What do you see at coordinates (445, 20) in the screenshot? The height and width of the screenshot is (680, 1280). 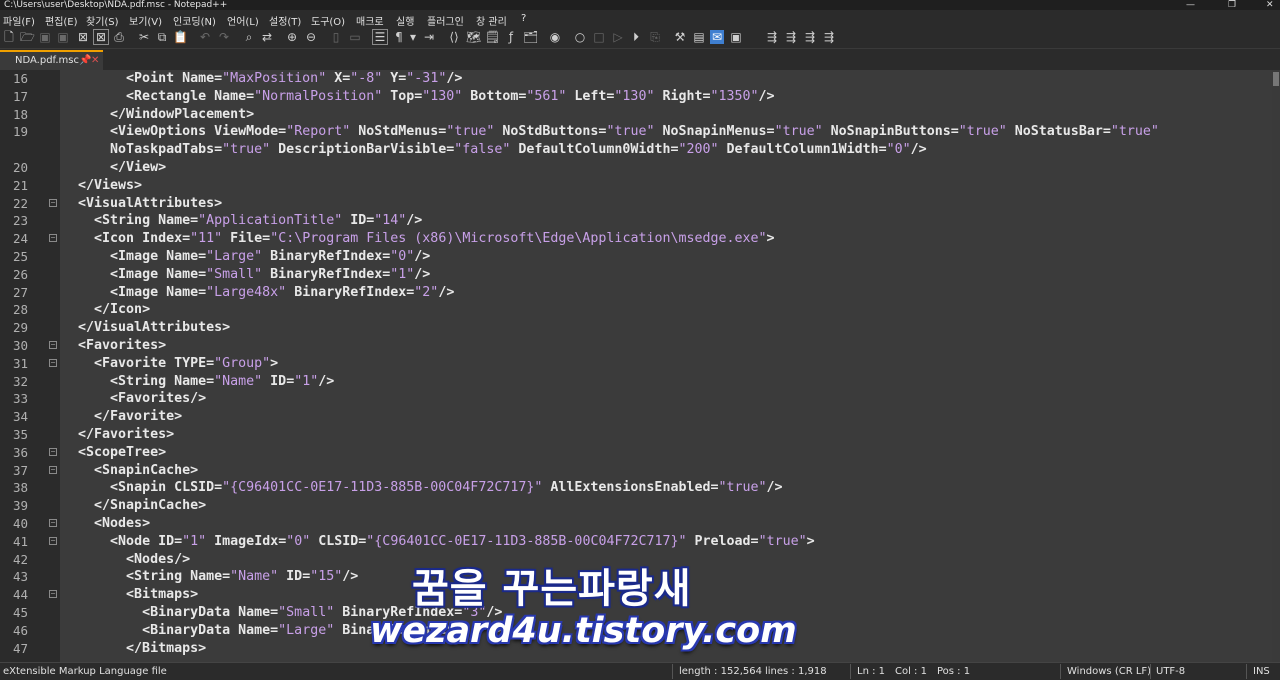 I see `menu-plugins: 플러그인` at bounding box center [445, 20].